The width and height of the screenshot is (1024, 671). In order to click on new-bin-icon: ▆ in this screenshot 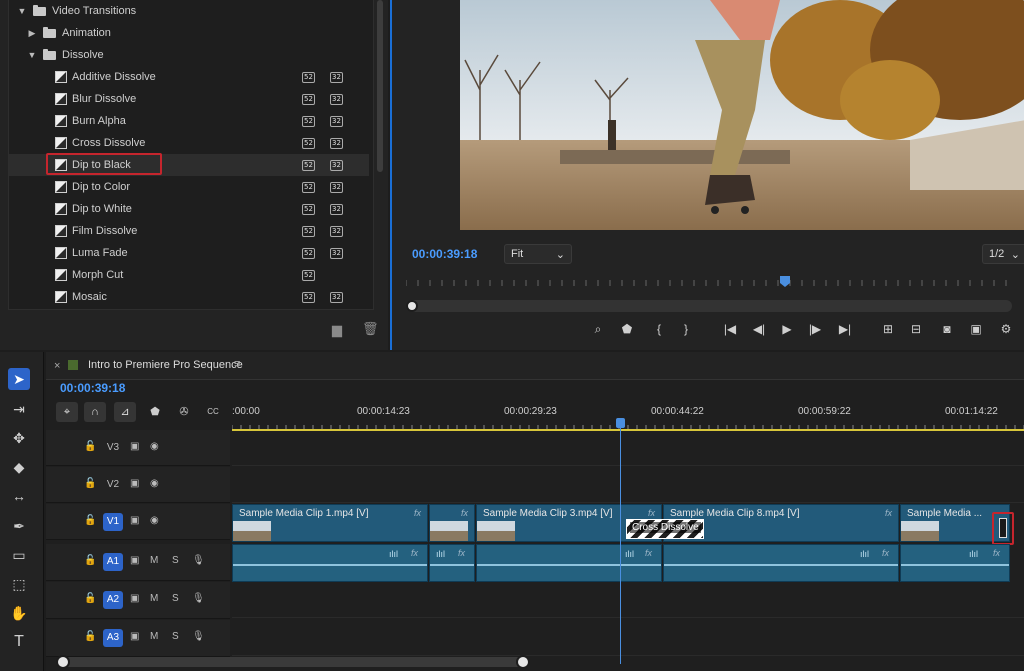, I will do `click(337, 330)`.